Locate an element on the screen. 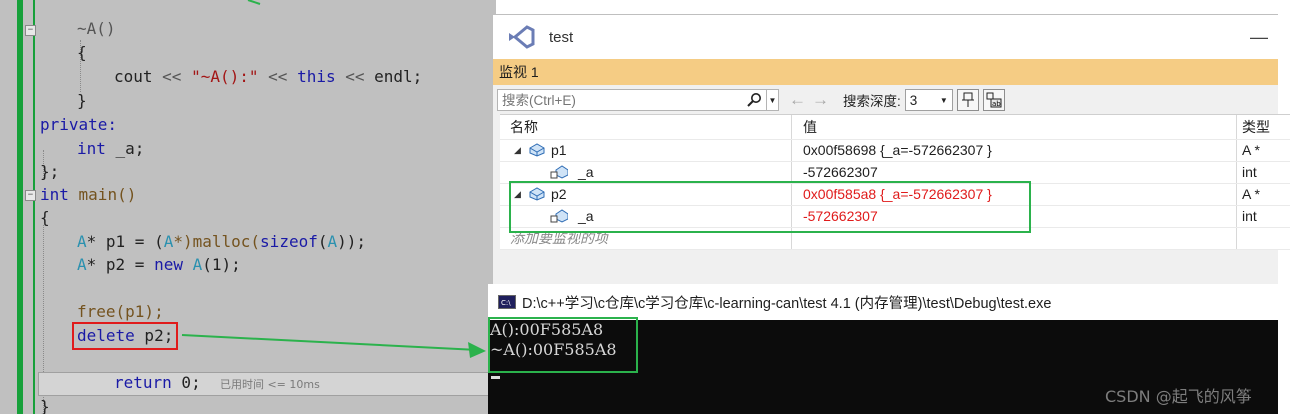  code-token: return is located at coordinates (143, 382).